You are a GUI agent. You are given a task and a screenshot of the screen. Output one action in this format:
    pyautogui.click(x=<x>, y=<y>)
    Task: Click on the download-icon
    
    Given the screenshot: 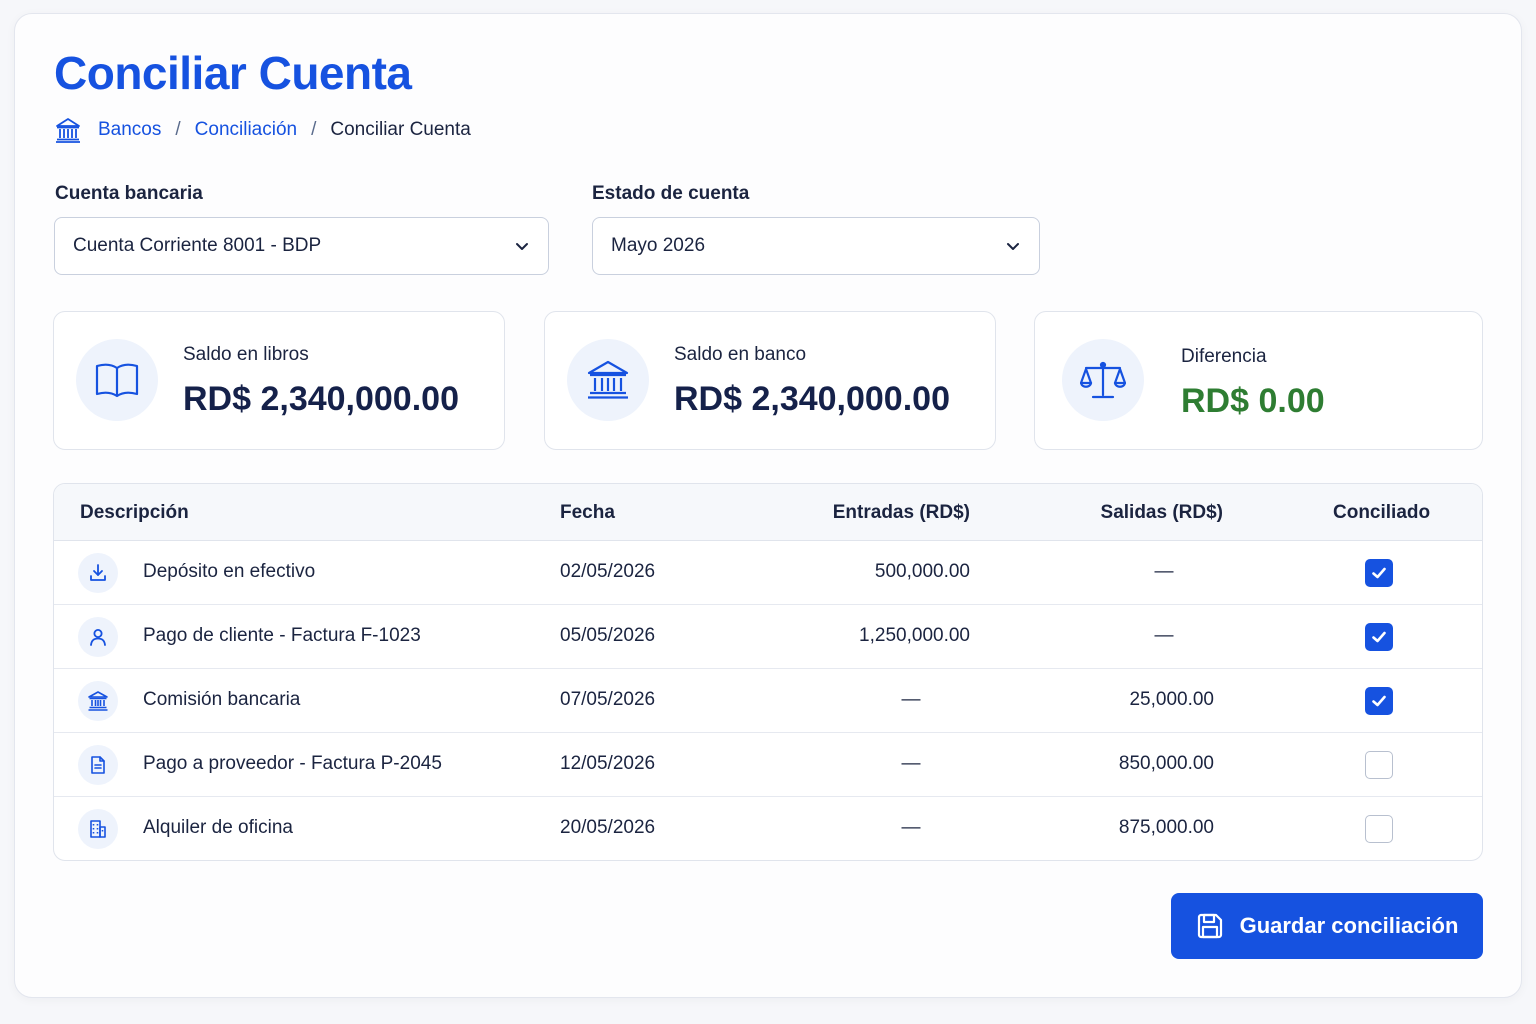 What is the action you would take?
    pyautogui.click(x=98, y=573)
    